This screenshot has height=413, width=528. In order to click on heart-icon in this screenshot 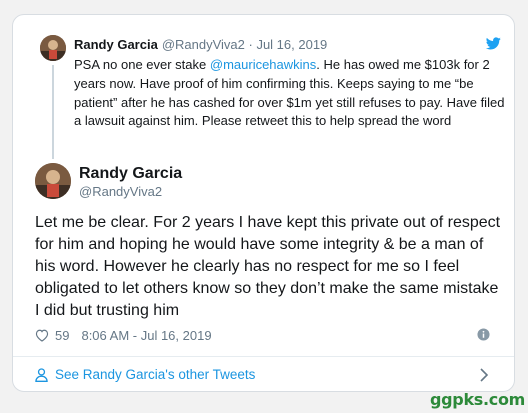, I will do `click(42, 335)`.